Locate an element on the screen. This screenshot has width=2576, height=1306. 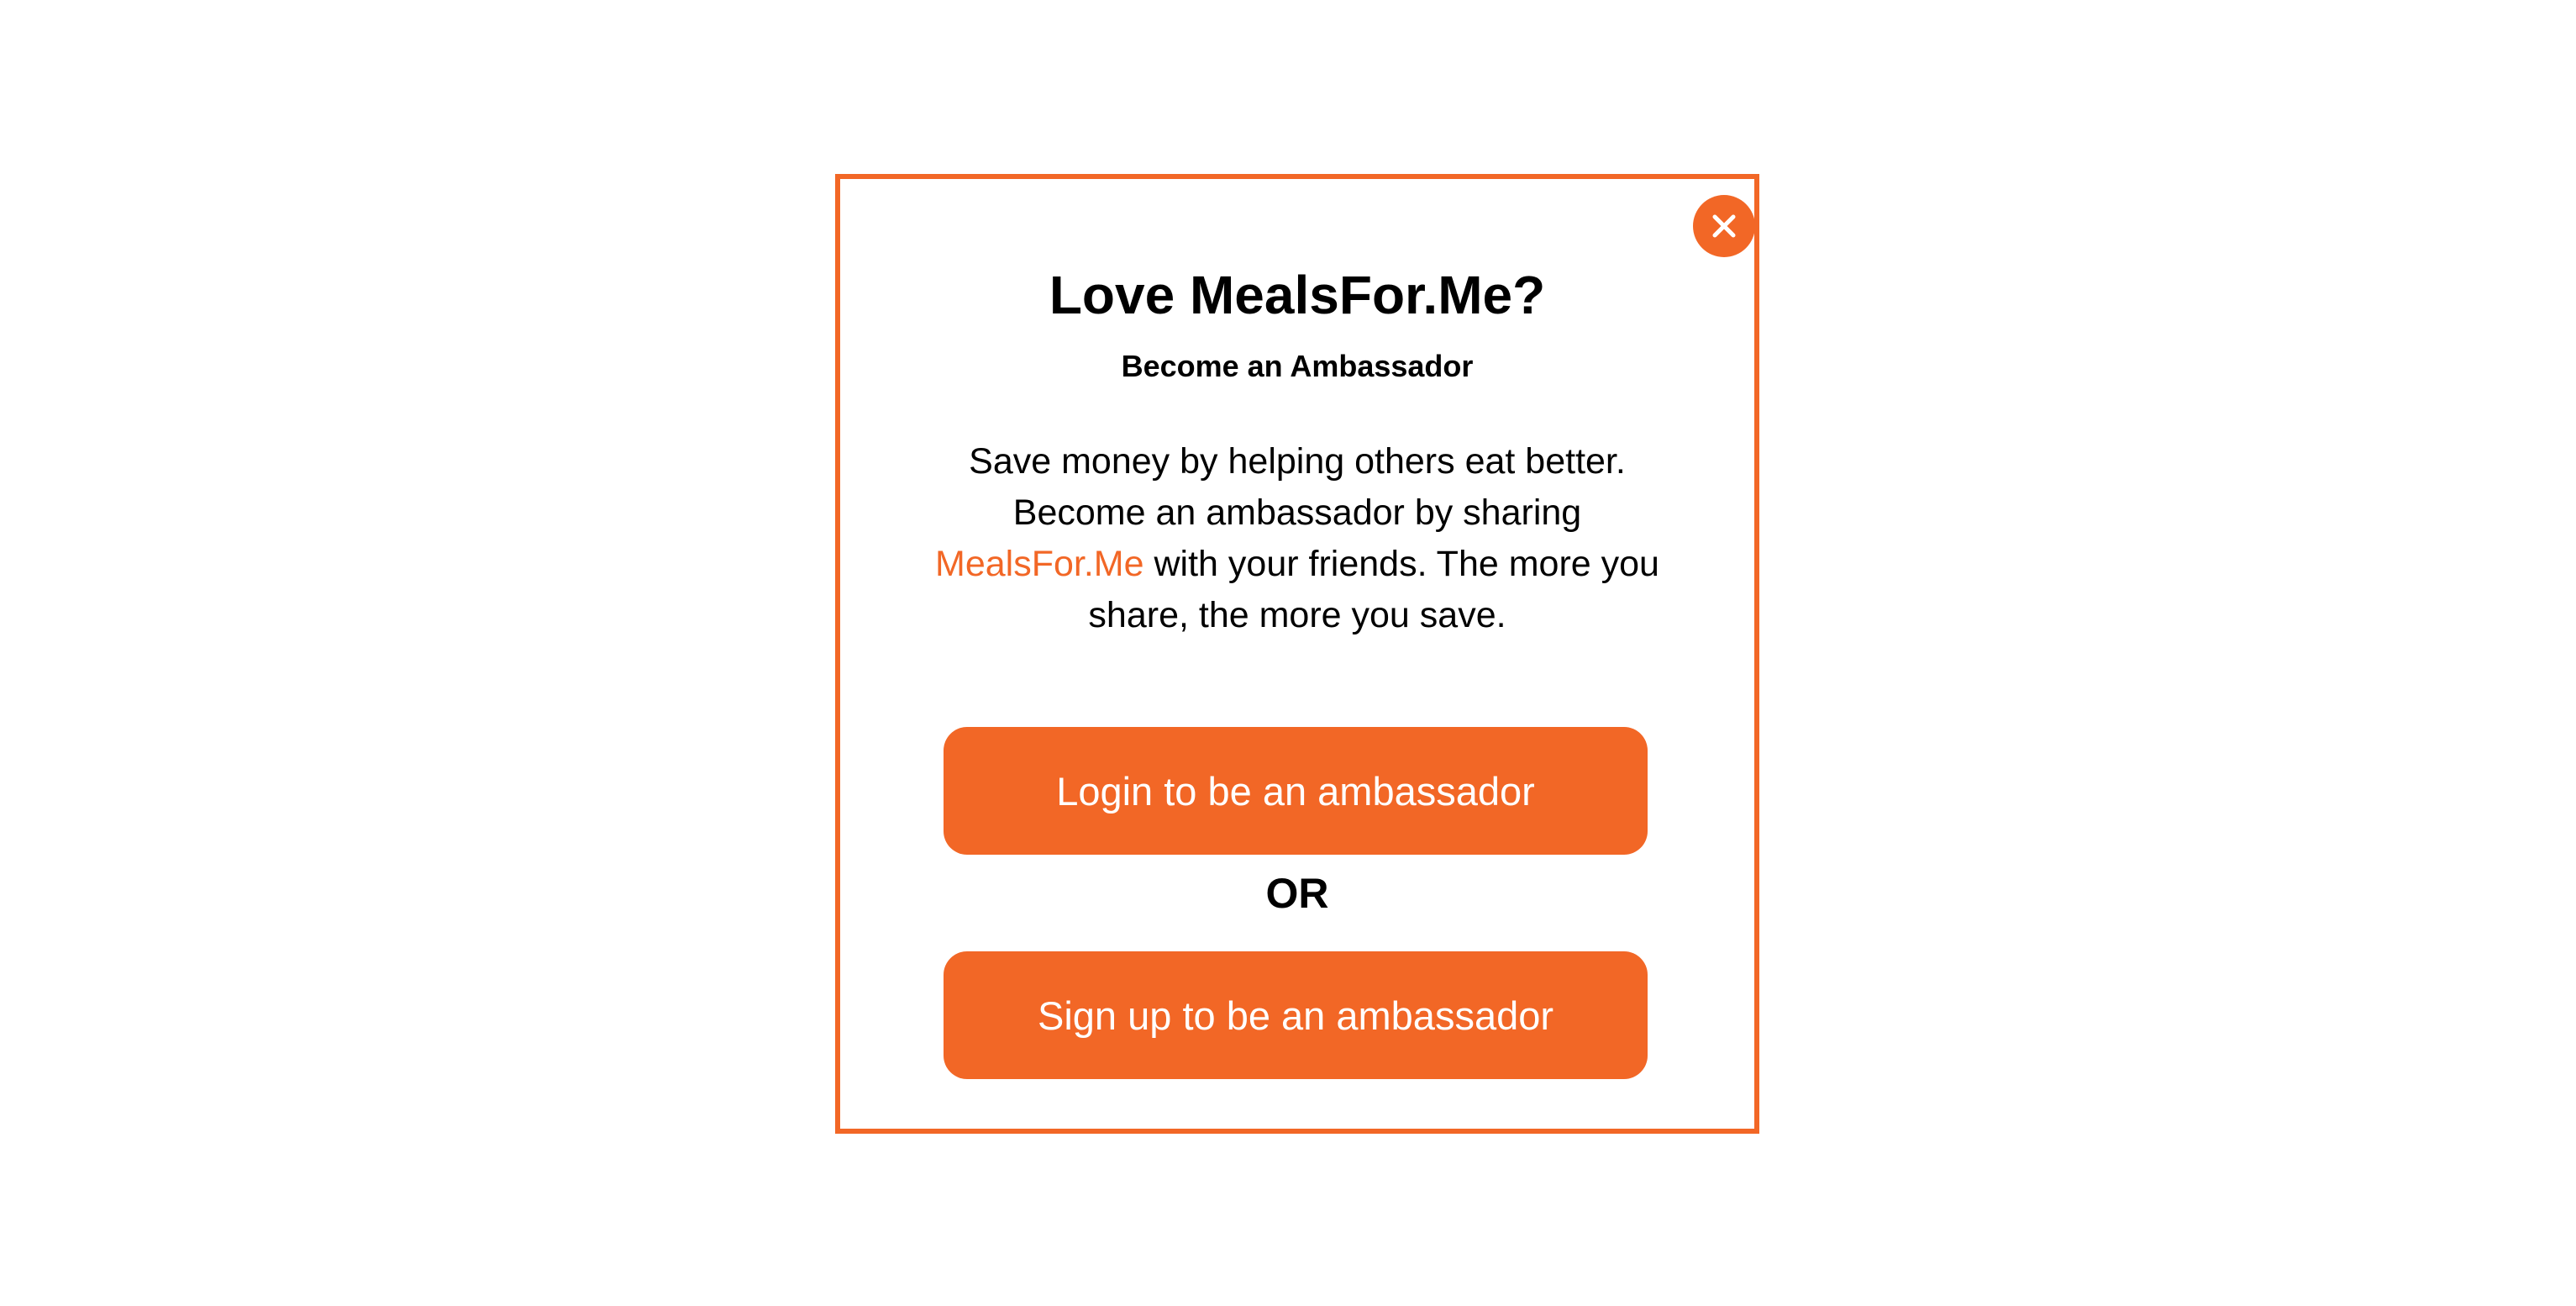
brand-link: MealsFor.Me is located at coordinates (1039, 564).